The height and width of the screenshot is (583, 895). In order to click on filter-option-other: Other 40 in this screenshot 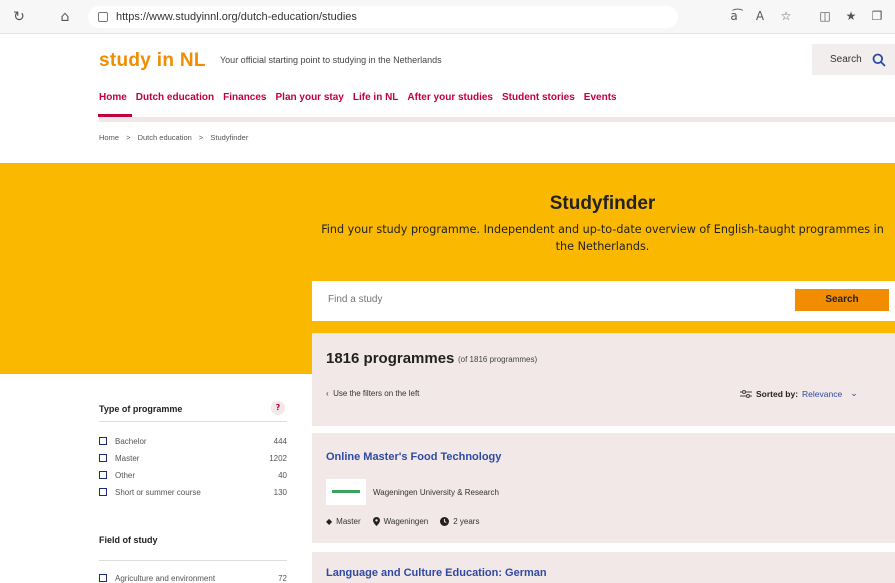, I will do `click(193, 475)`.